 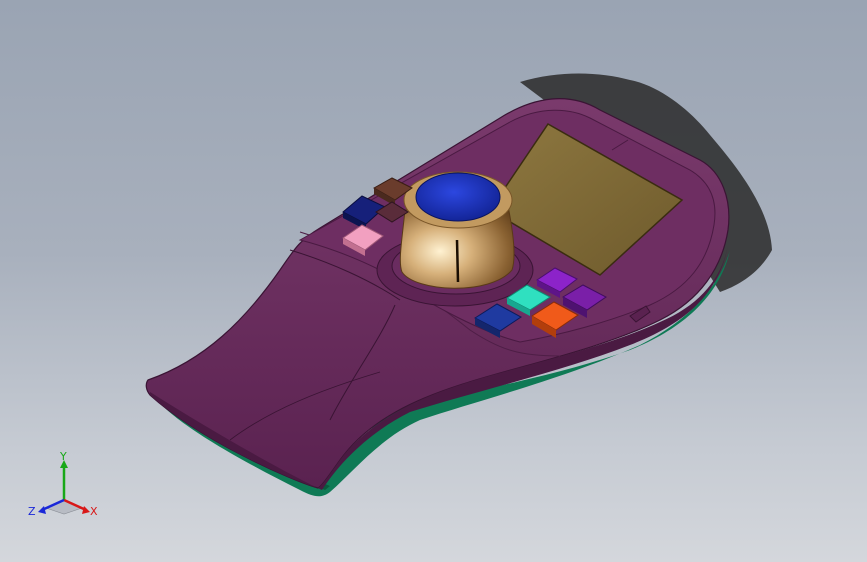 What do you see at coordinates (63, 456) in the screenshot?
I see `y-axis-label: Y` at bounding box center [63, 456].